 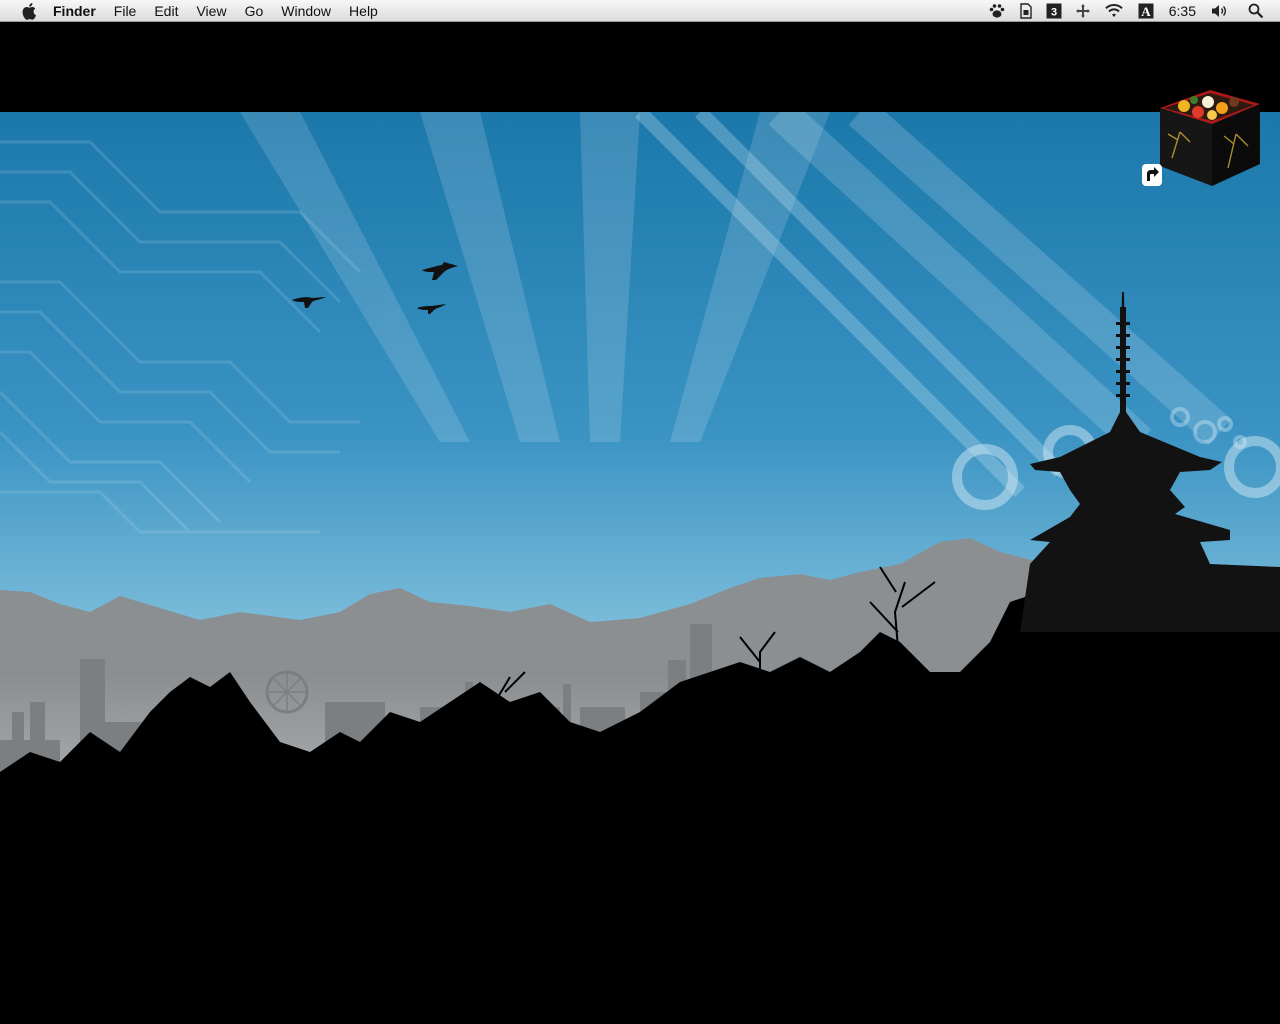 What do you see at coordinates (1026, 11) in the screenshot?
I see `sd-card-icon` at bounding box center [1026, 11].